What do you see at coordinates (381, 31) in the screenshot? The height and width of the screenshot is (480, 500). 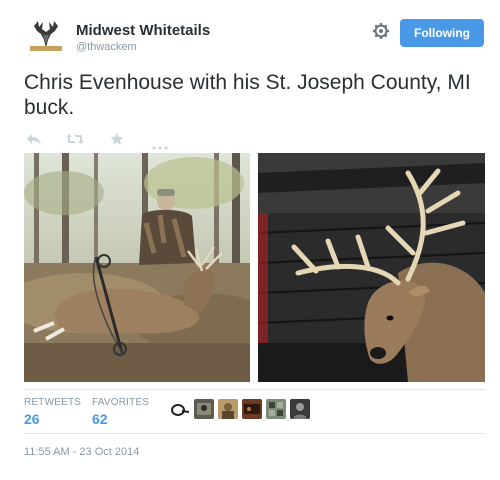 I see `gear-icon` at bounding box center [381, 31].